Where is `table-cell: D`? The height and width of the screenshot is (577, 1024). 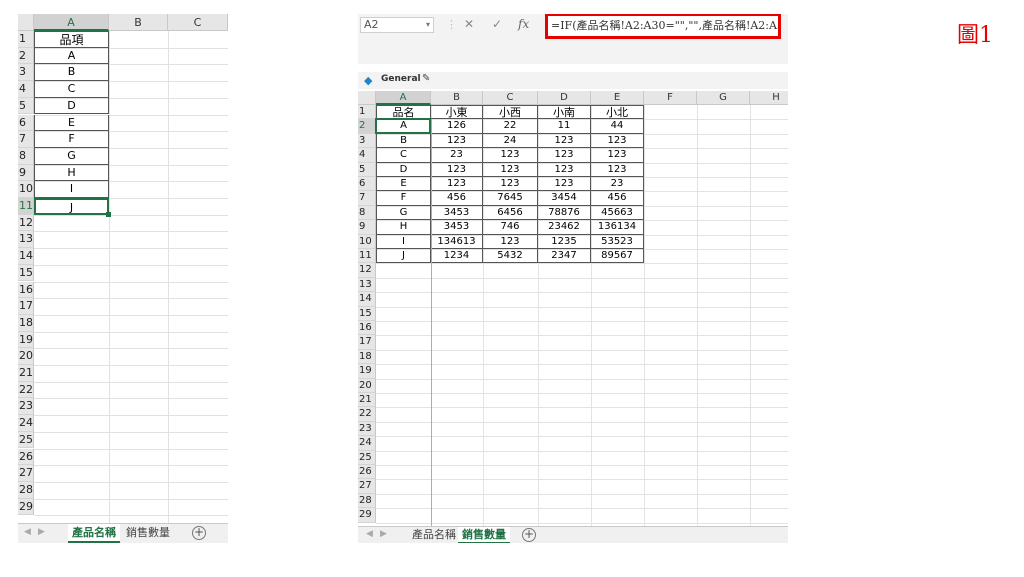
table-cell: D is located at coordinates (403, 169).